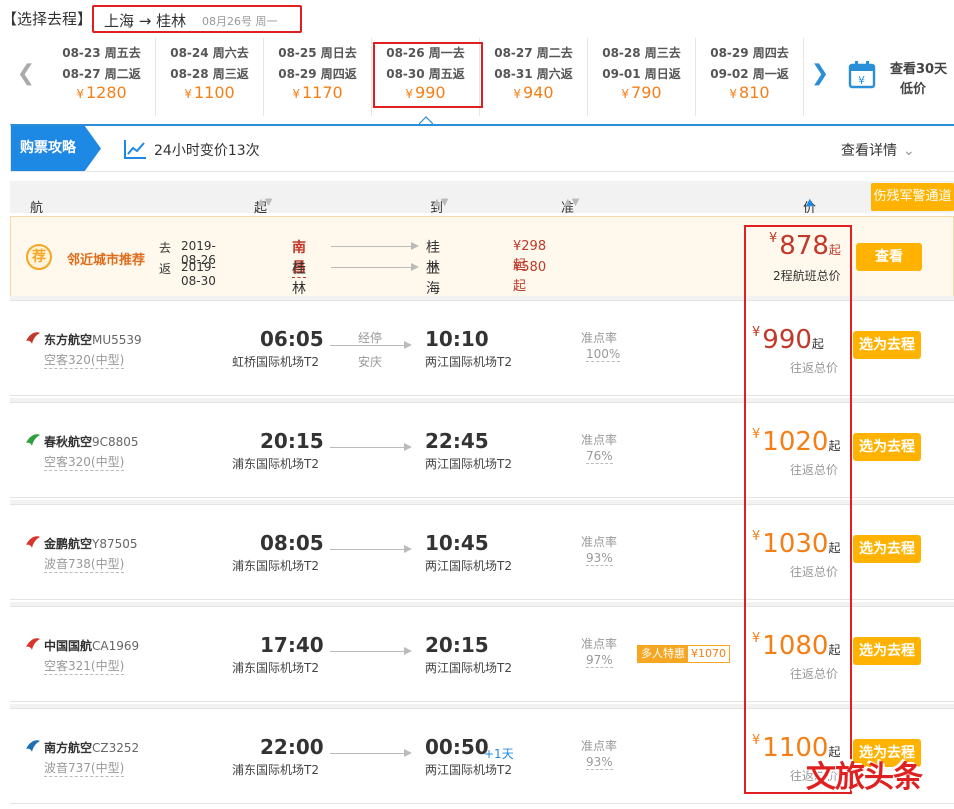 The width and height of the screenshot is (954, 809). Describe the element at coordinates (641, 74) in the screenshot. I see `date-return: 09-01 周日返` at that location.